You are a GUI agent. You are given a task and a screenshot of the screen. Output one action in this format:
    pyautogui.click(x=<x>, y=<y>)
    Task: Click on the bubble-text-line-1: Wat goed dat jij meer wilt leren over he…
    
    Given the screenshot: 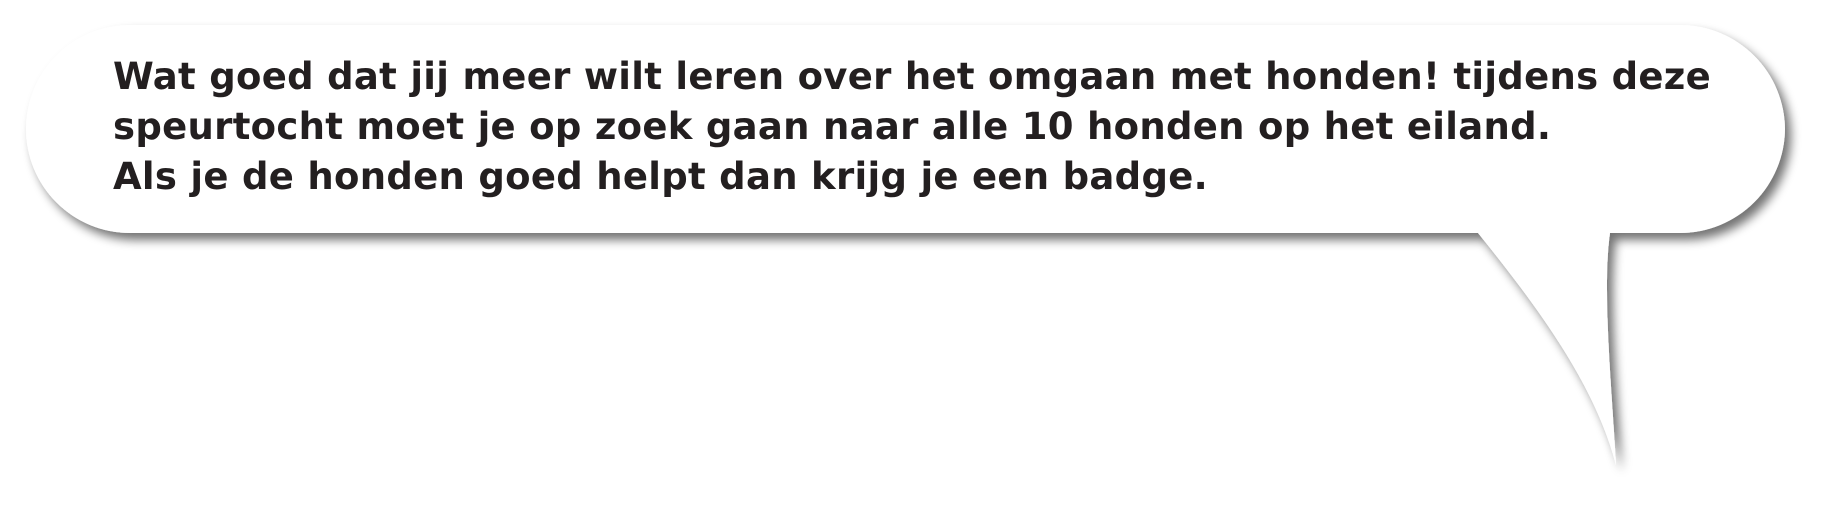 What is the action you would take?
    pyautogui.click(x=912, y=76)
    